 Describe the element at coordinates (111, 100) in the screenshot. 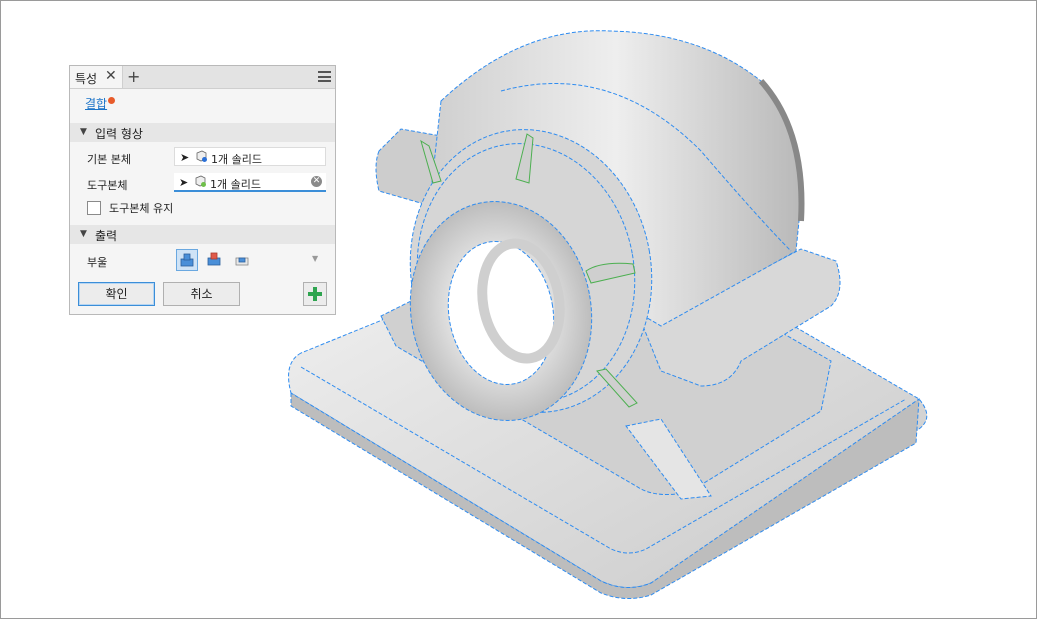

I see `status-dot` at that location.